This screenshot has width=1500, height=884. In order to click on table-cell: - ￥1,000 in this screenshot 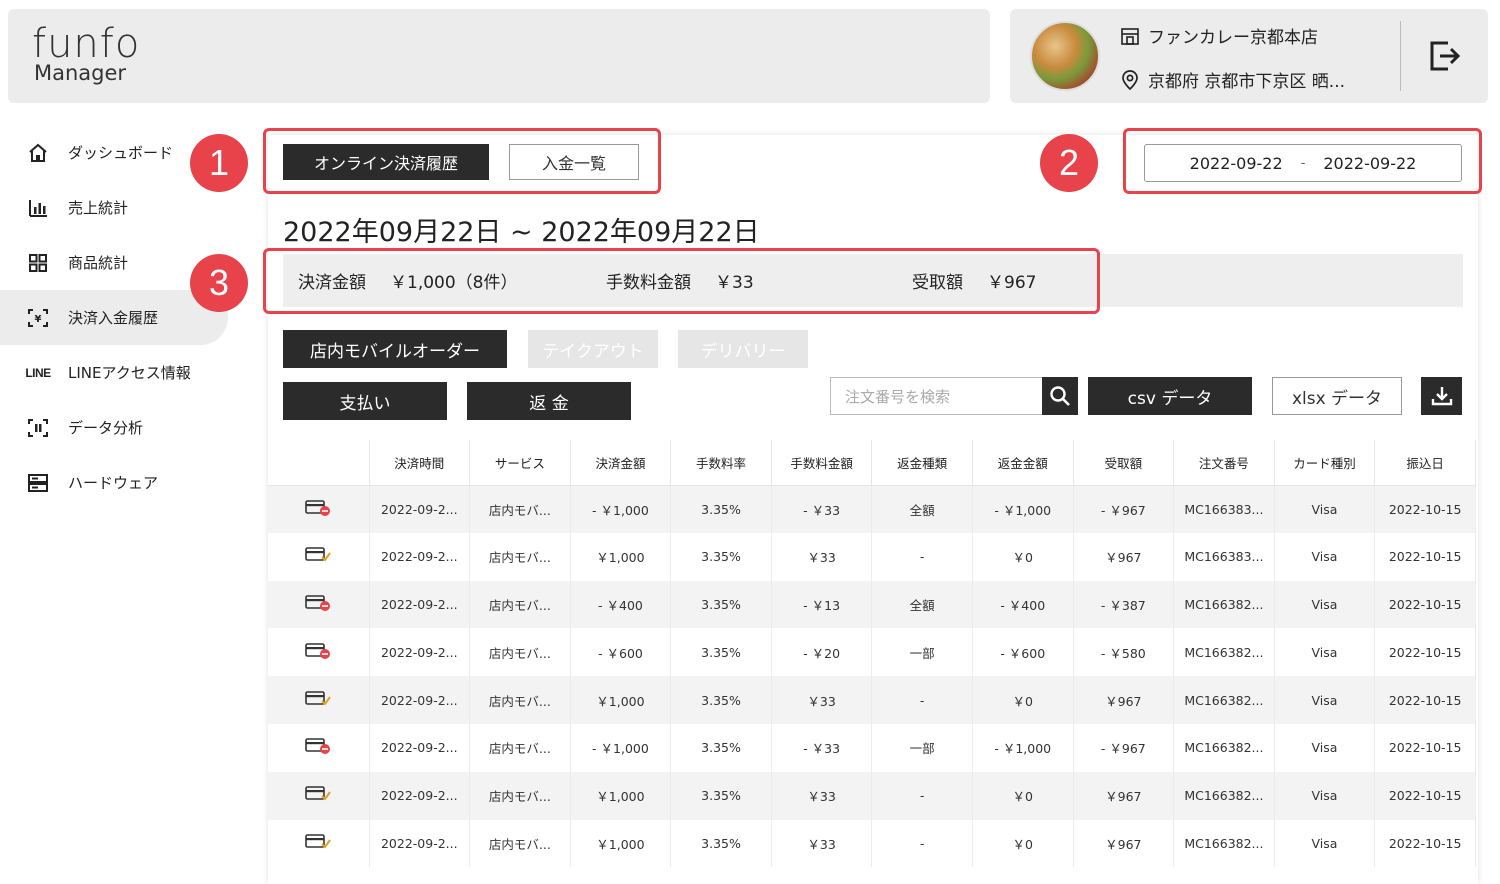, I will do `click(1023, 509)`.